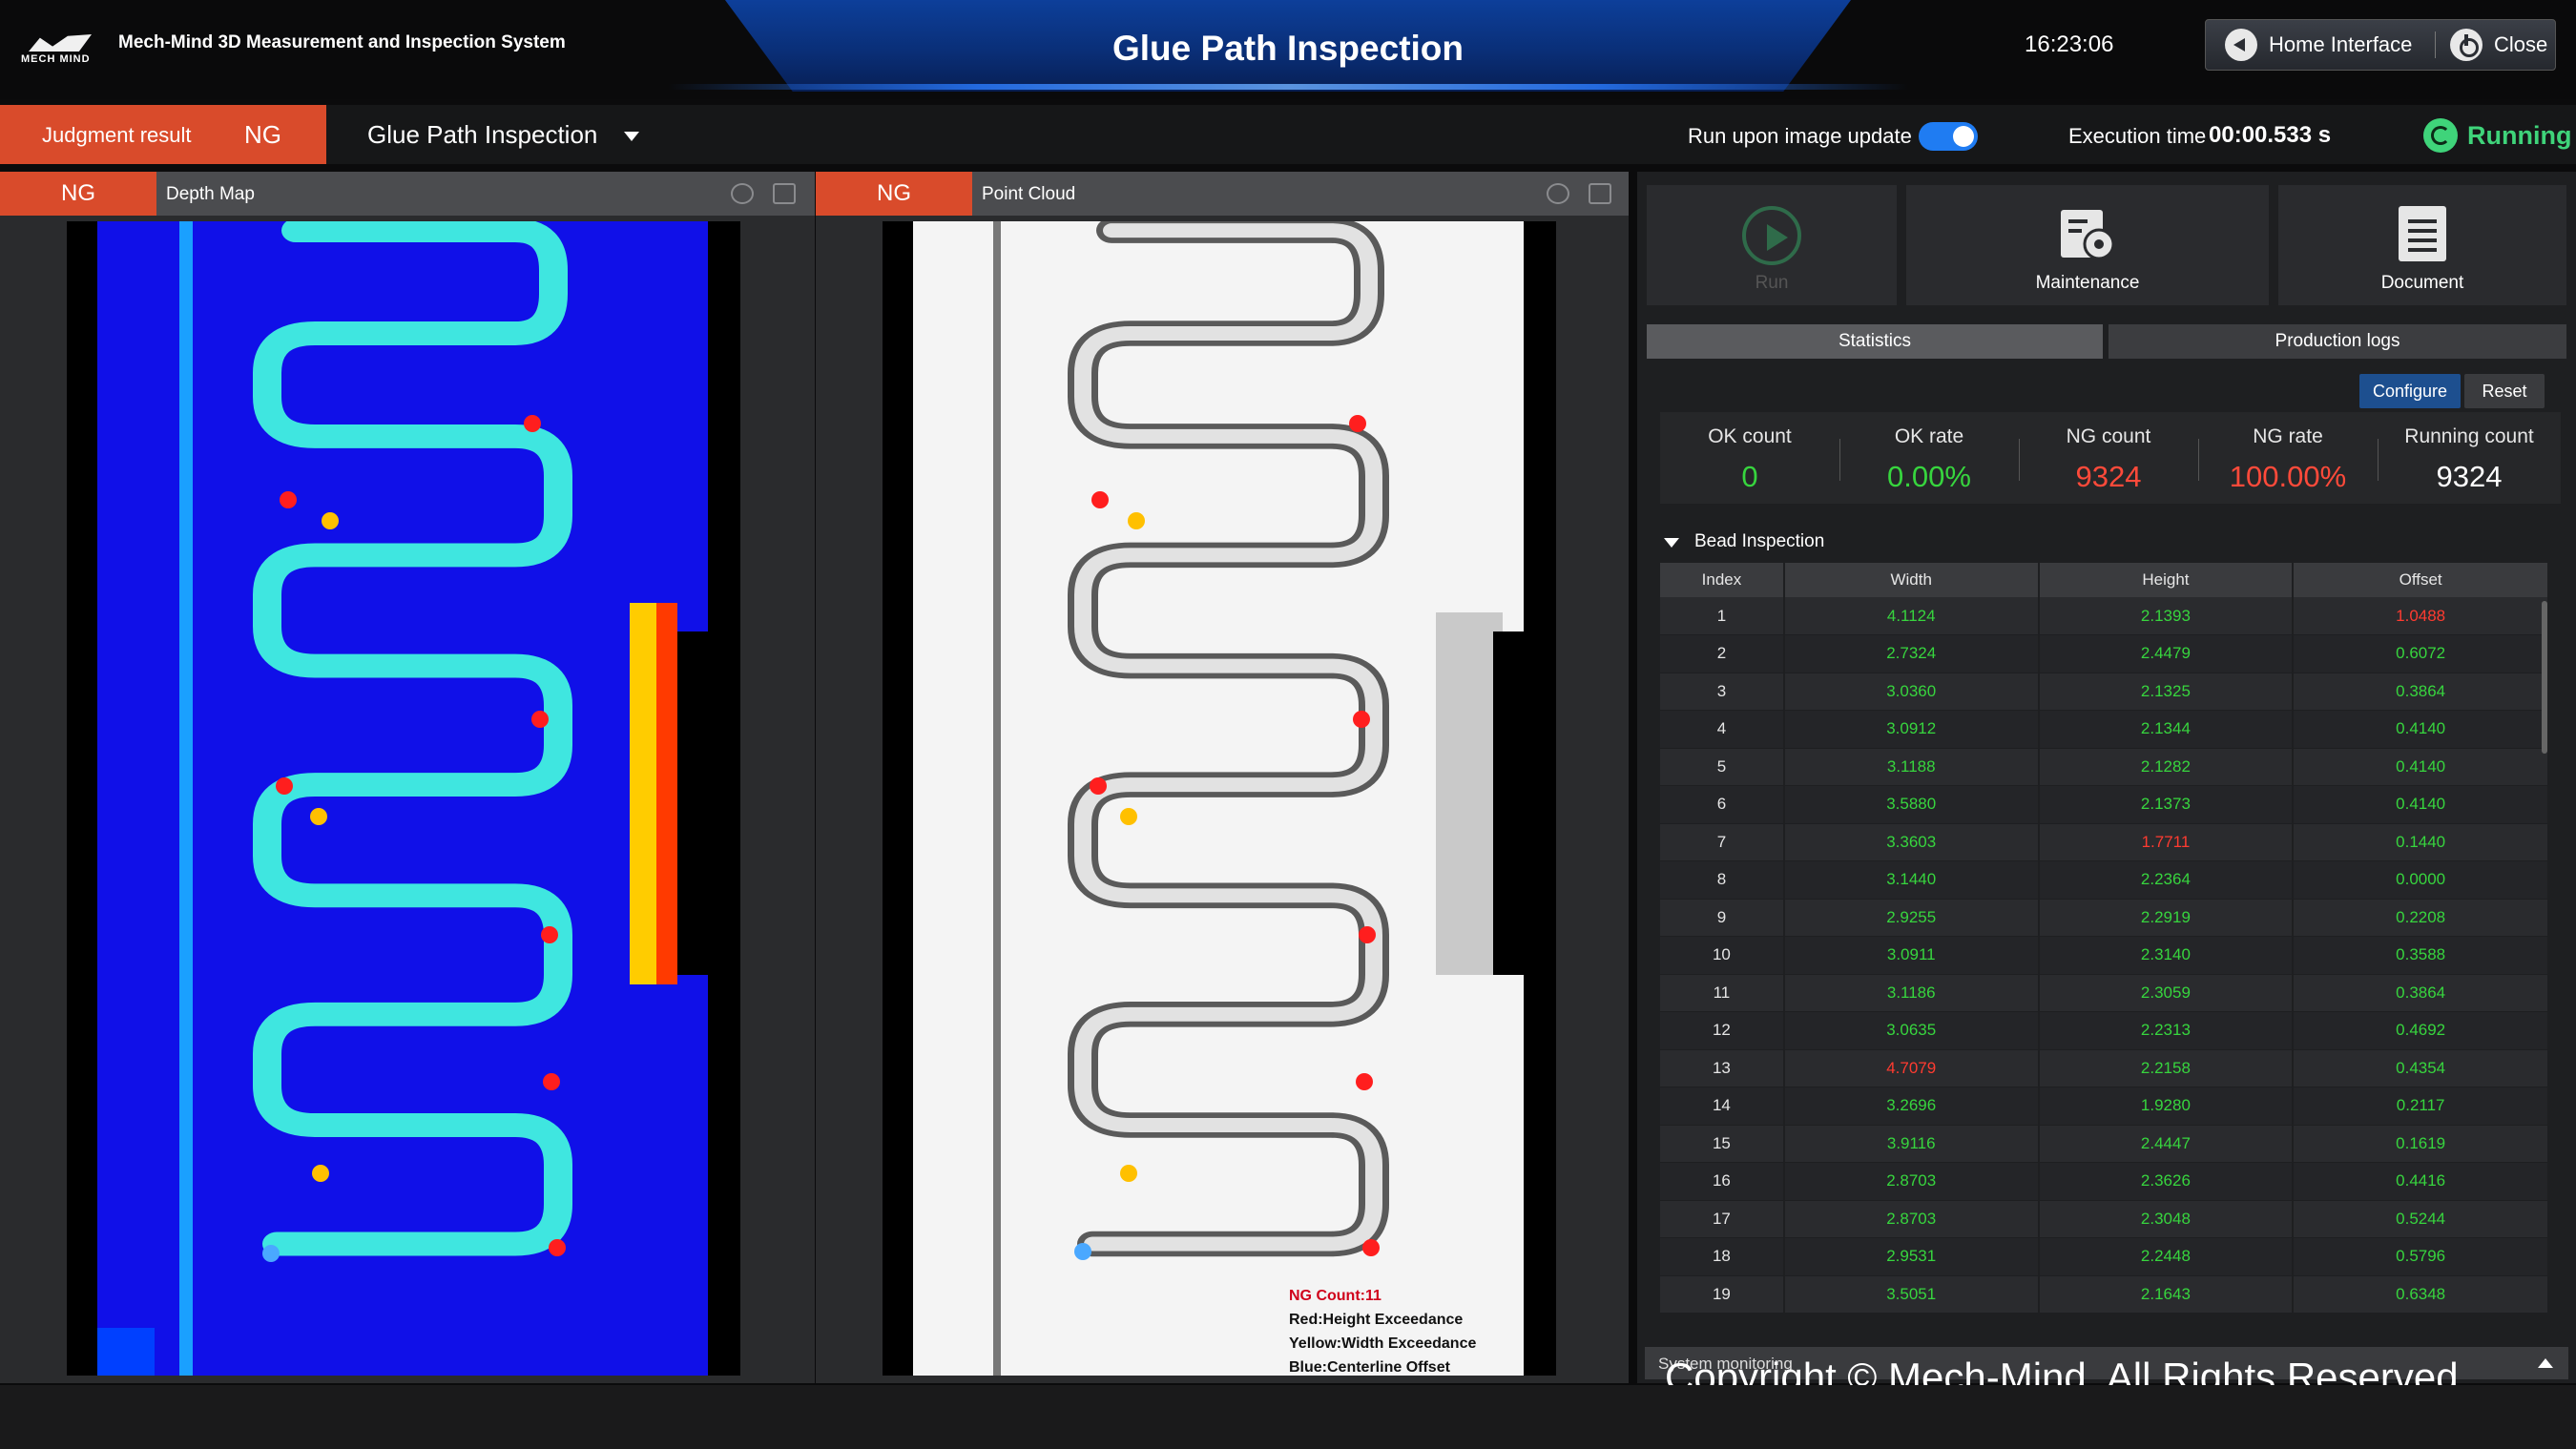 The image size is (2576, 1449). Describe the element at coordinates (2421, 1068) in the screenshot. I see `table-cell: 0.4354` at that location.